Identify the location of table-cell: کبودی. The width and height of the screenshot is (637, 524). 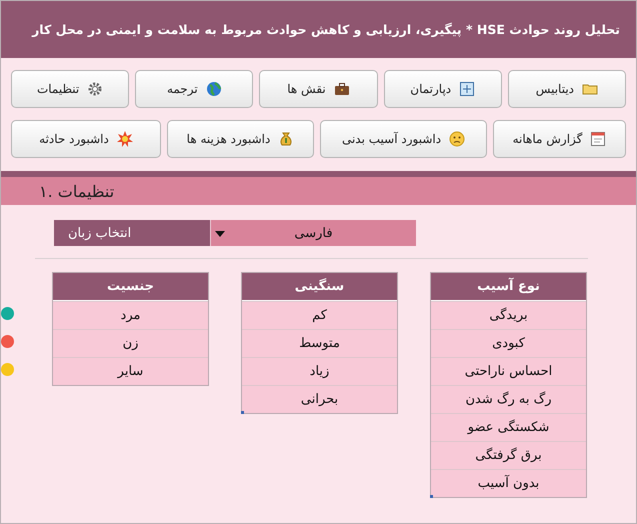
(508, 343).